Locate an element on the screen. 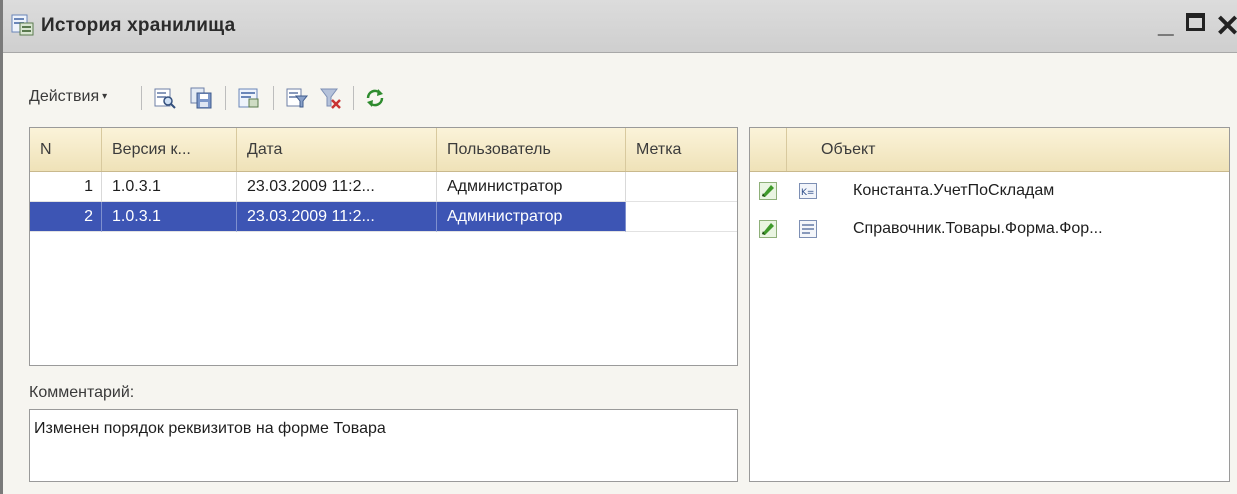  column-header-status is located at coordinates (768, 149).